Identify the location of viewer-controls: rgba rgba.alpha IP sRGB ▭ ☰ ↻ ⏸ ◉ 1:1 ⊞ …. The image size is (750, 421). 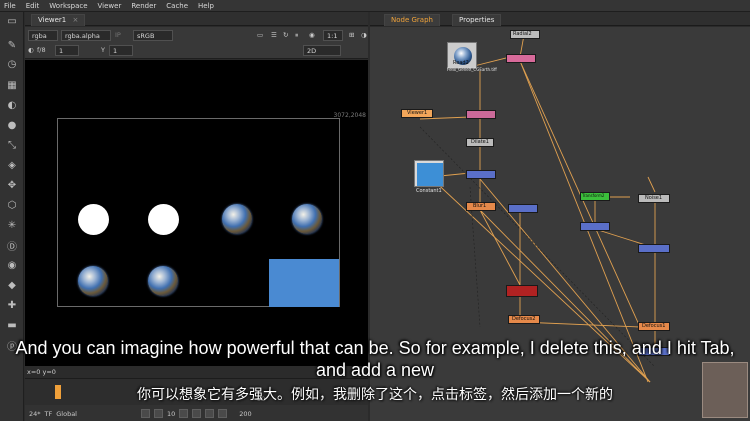
(196, 43).